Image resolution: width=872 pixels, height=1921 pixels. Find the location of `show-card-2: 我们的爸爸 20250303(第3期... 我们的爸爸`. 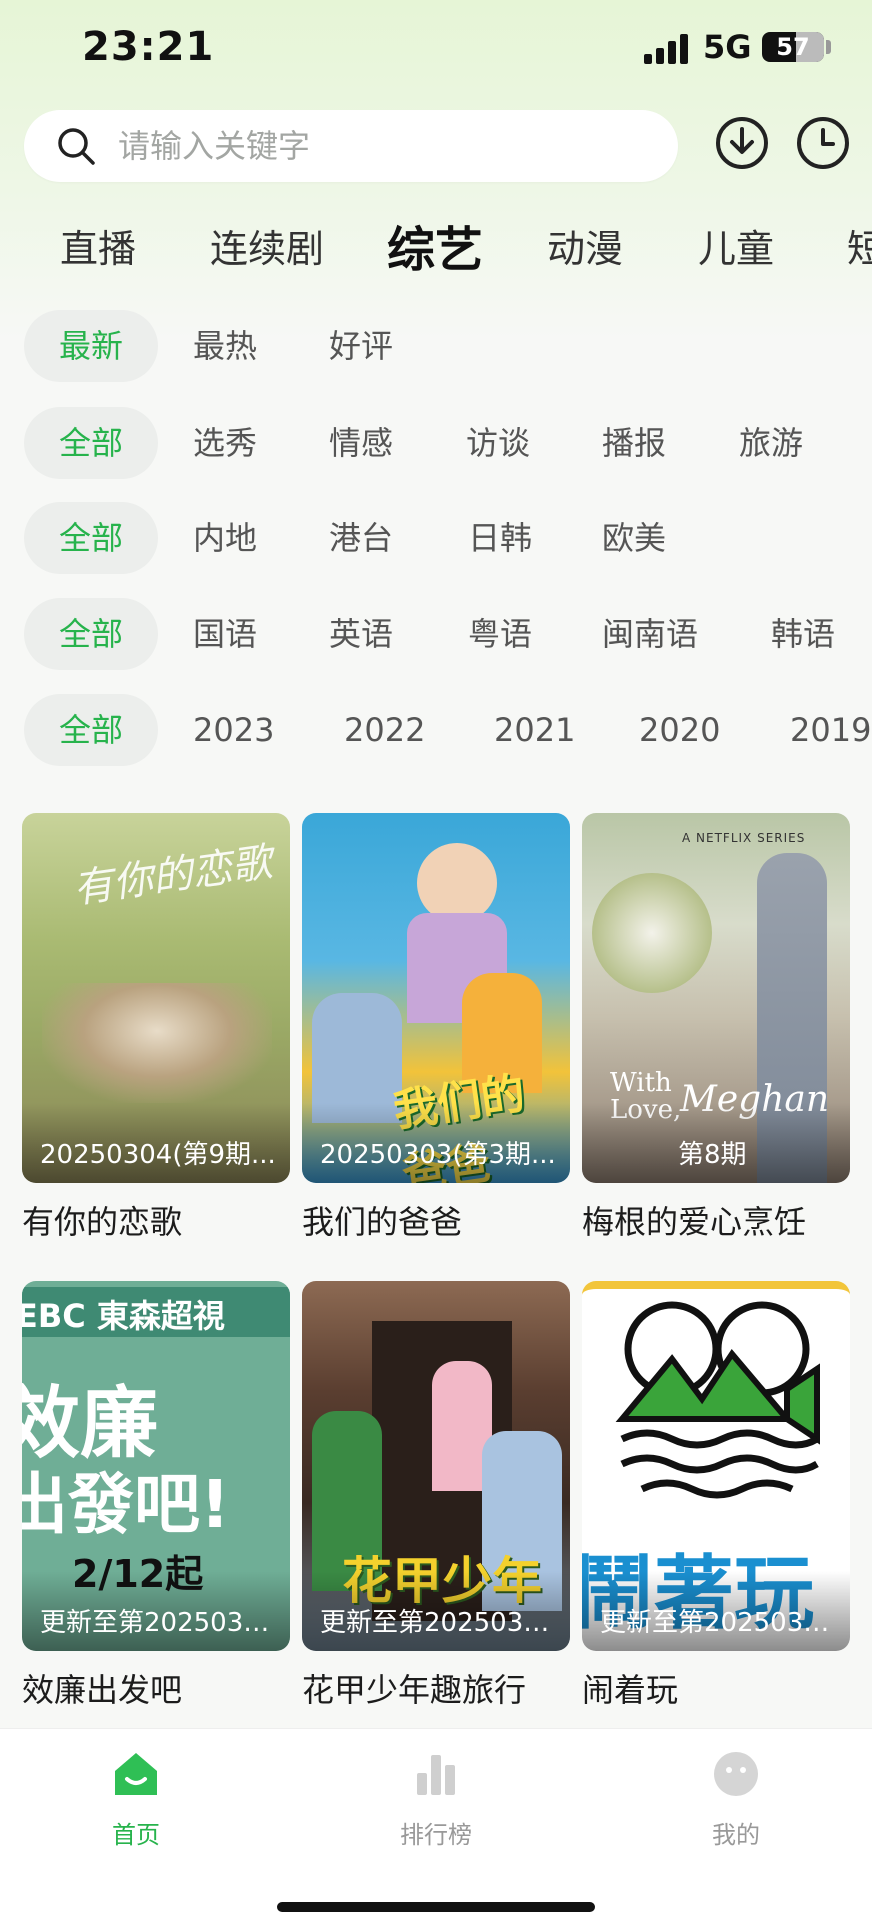

show-card-2: 我们的爸爸 20250303(第3期... 我们的爸爸 is located at coordinates (436, 1028).